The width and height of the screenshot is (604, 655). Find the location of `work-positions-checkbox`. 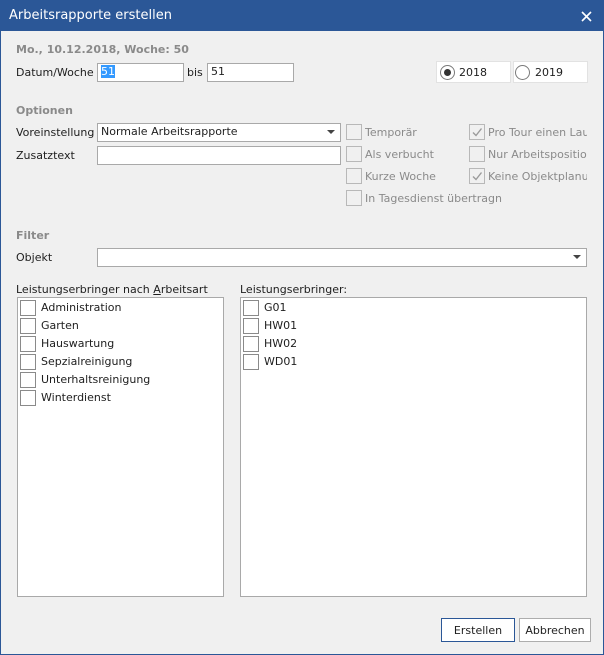

work-positions-checkbox is located at coordinates (477, 154).